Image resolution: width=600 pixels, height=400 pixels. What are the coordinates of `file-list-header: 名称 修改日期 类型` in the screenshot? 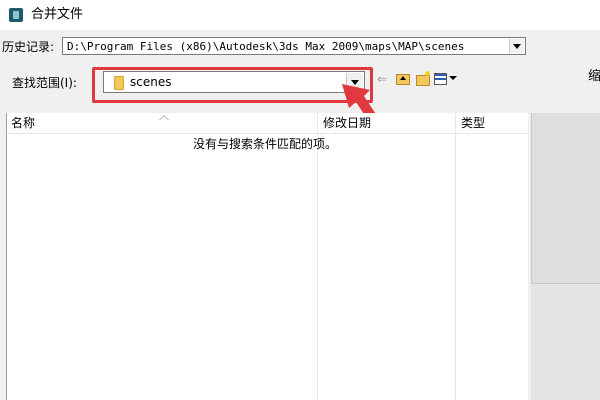 It's located at (267, 123).